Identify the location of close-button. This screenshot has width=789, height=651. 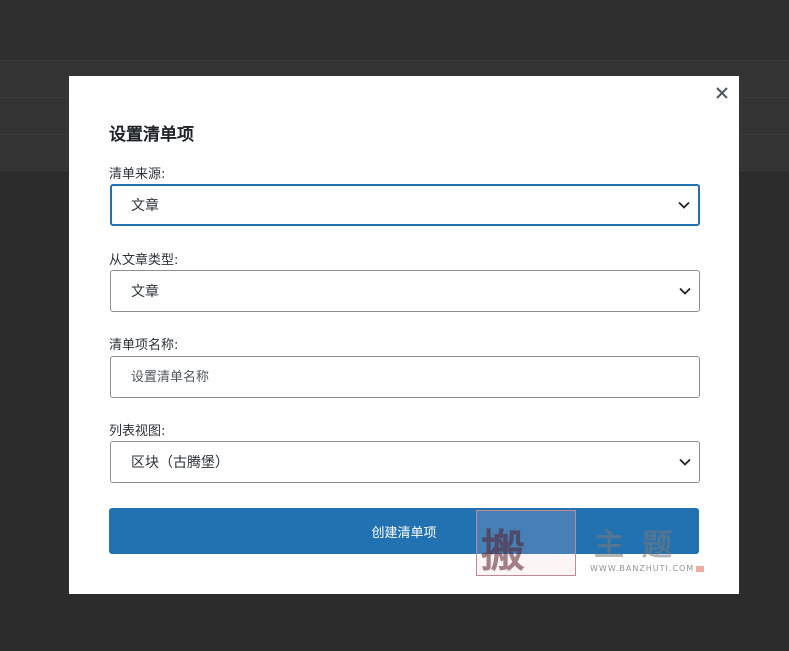
(722, 93).